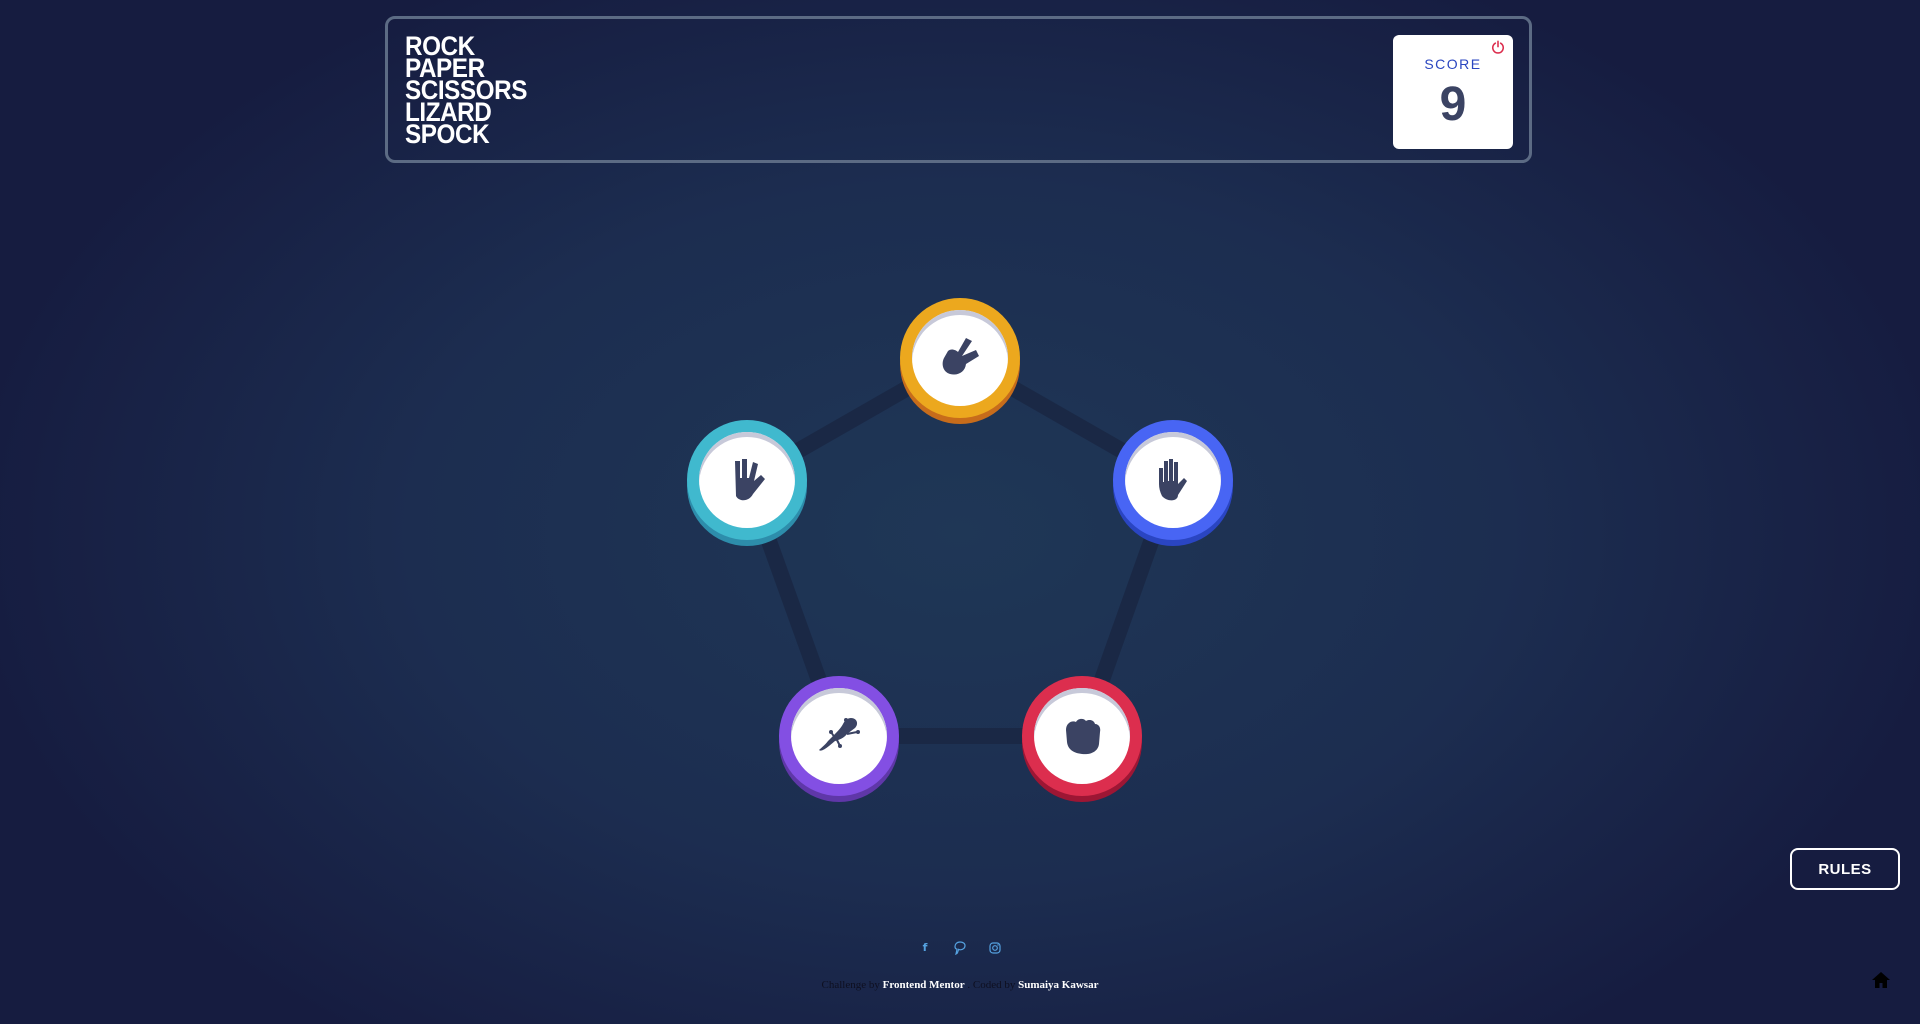 This screenshot has width=1920, height=1024. What do you see at coordinates (991, 985) in the screenshot?
I see `coded-prefix: . Coded by` at bounding box center [991, 985].